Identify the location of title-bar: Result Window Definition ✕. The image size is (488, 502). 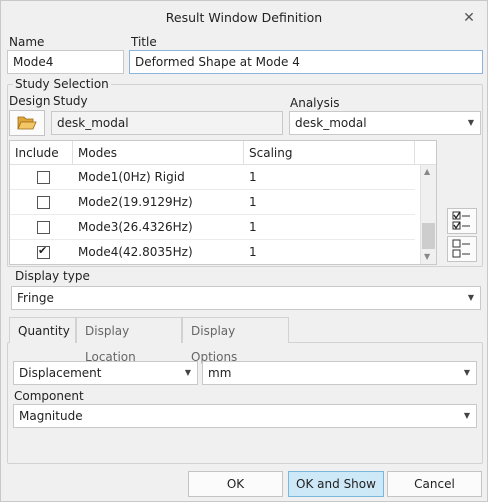
(244, 18).